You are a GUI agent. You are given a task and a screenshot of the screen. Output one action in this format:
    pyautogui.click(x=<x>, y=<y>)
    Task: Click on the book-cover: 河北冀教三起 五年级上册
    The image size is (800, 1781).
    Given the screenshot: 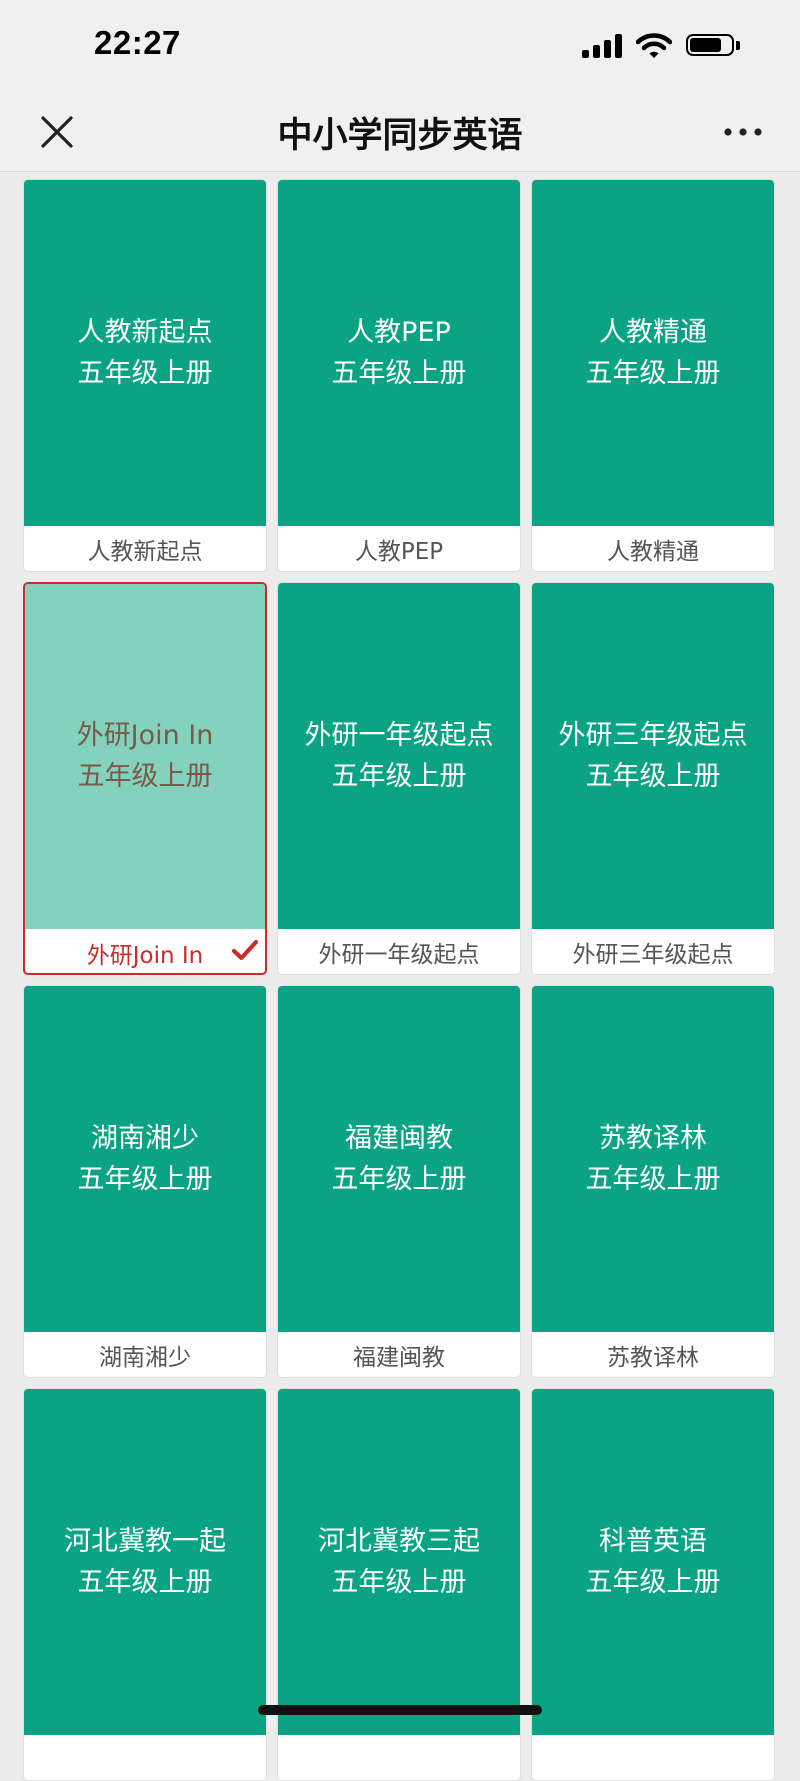 What is the action you would take?
    pyautogui.click(x=399, y=1562)
    